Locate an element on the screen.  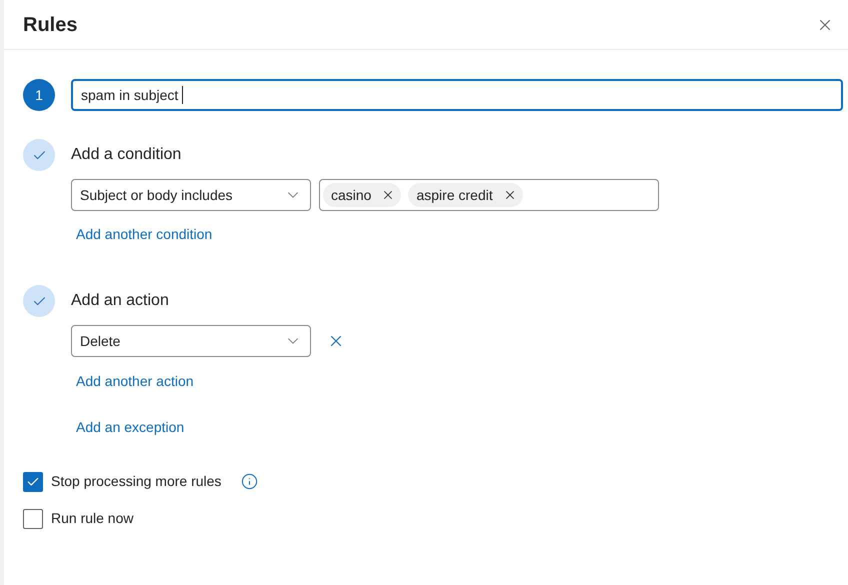
keyword-tag: casino is located at coordinates (362, 195).